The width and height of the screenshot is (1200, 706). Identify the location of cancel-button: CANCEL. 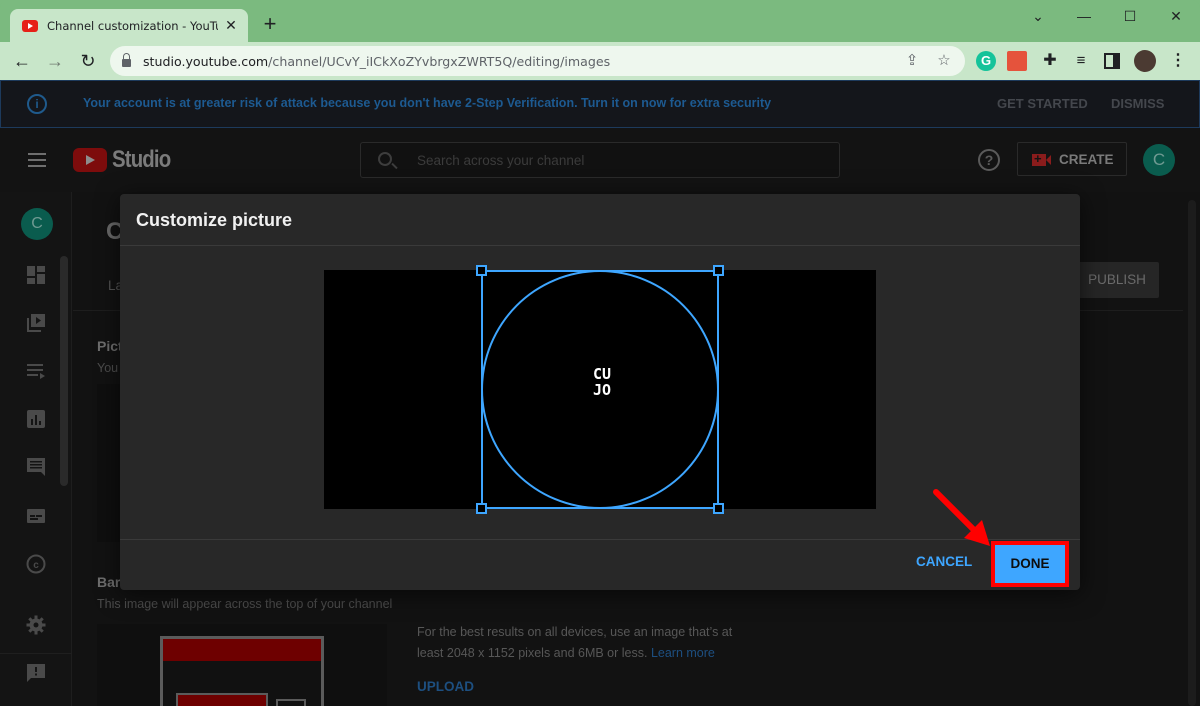
(944, 561).